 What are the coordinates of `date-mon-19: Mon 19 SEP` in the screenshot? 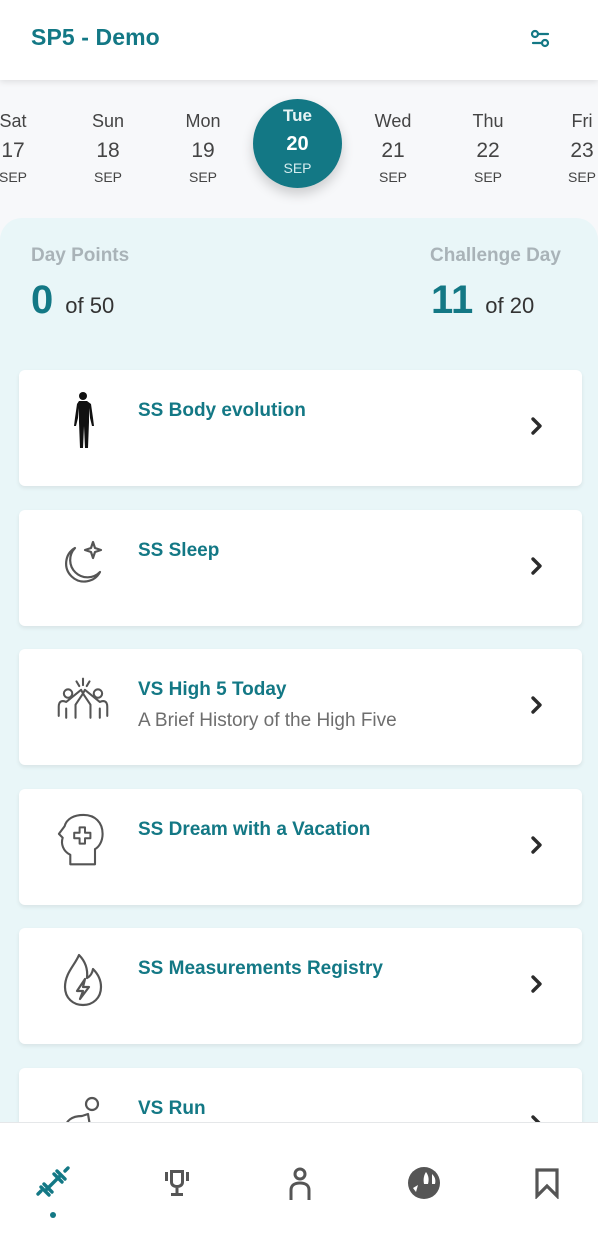 It's located at (203, 148).